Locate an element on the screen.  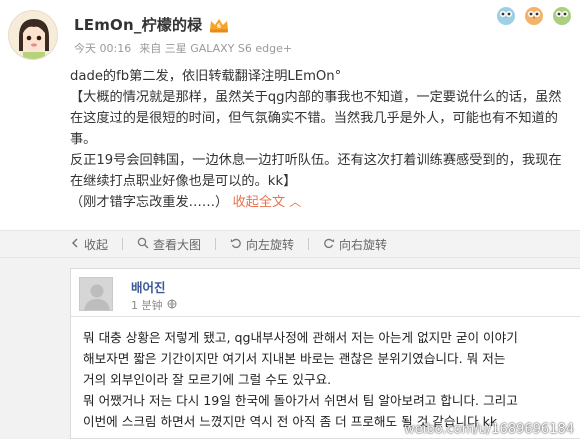
rotate-left-label: 向左旋转 is located at coordinates (270, 244).